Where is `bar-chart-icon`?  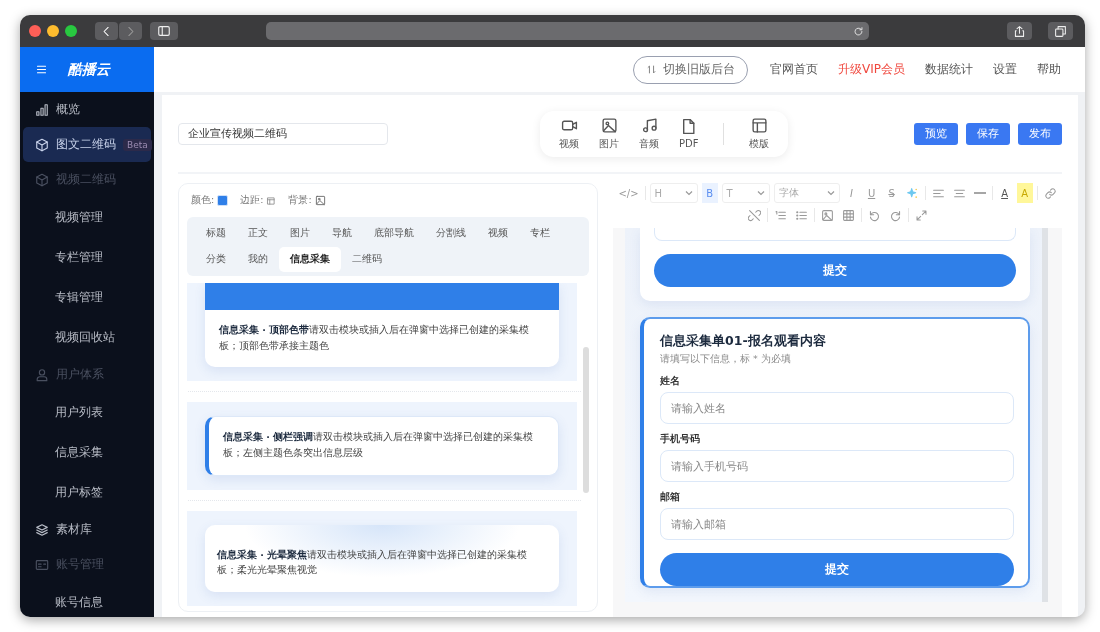
bar-chart-icon is located at coordinates (42, 109).